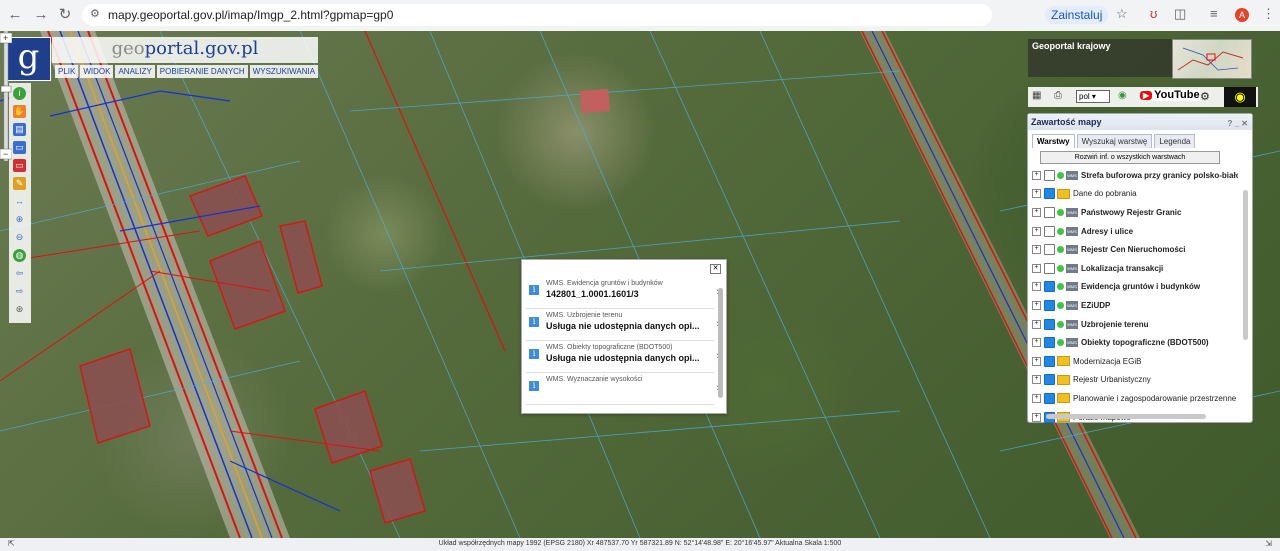 The width and height of the screenshot is (1280, 551). Describe the element at coordinates (1130, 157) in the screenshot. I see `expand-all-layers-button: Rozwiń inf. o wszystkich warstwach` at that location.